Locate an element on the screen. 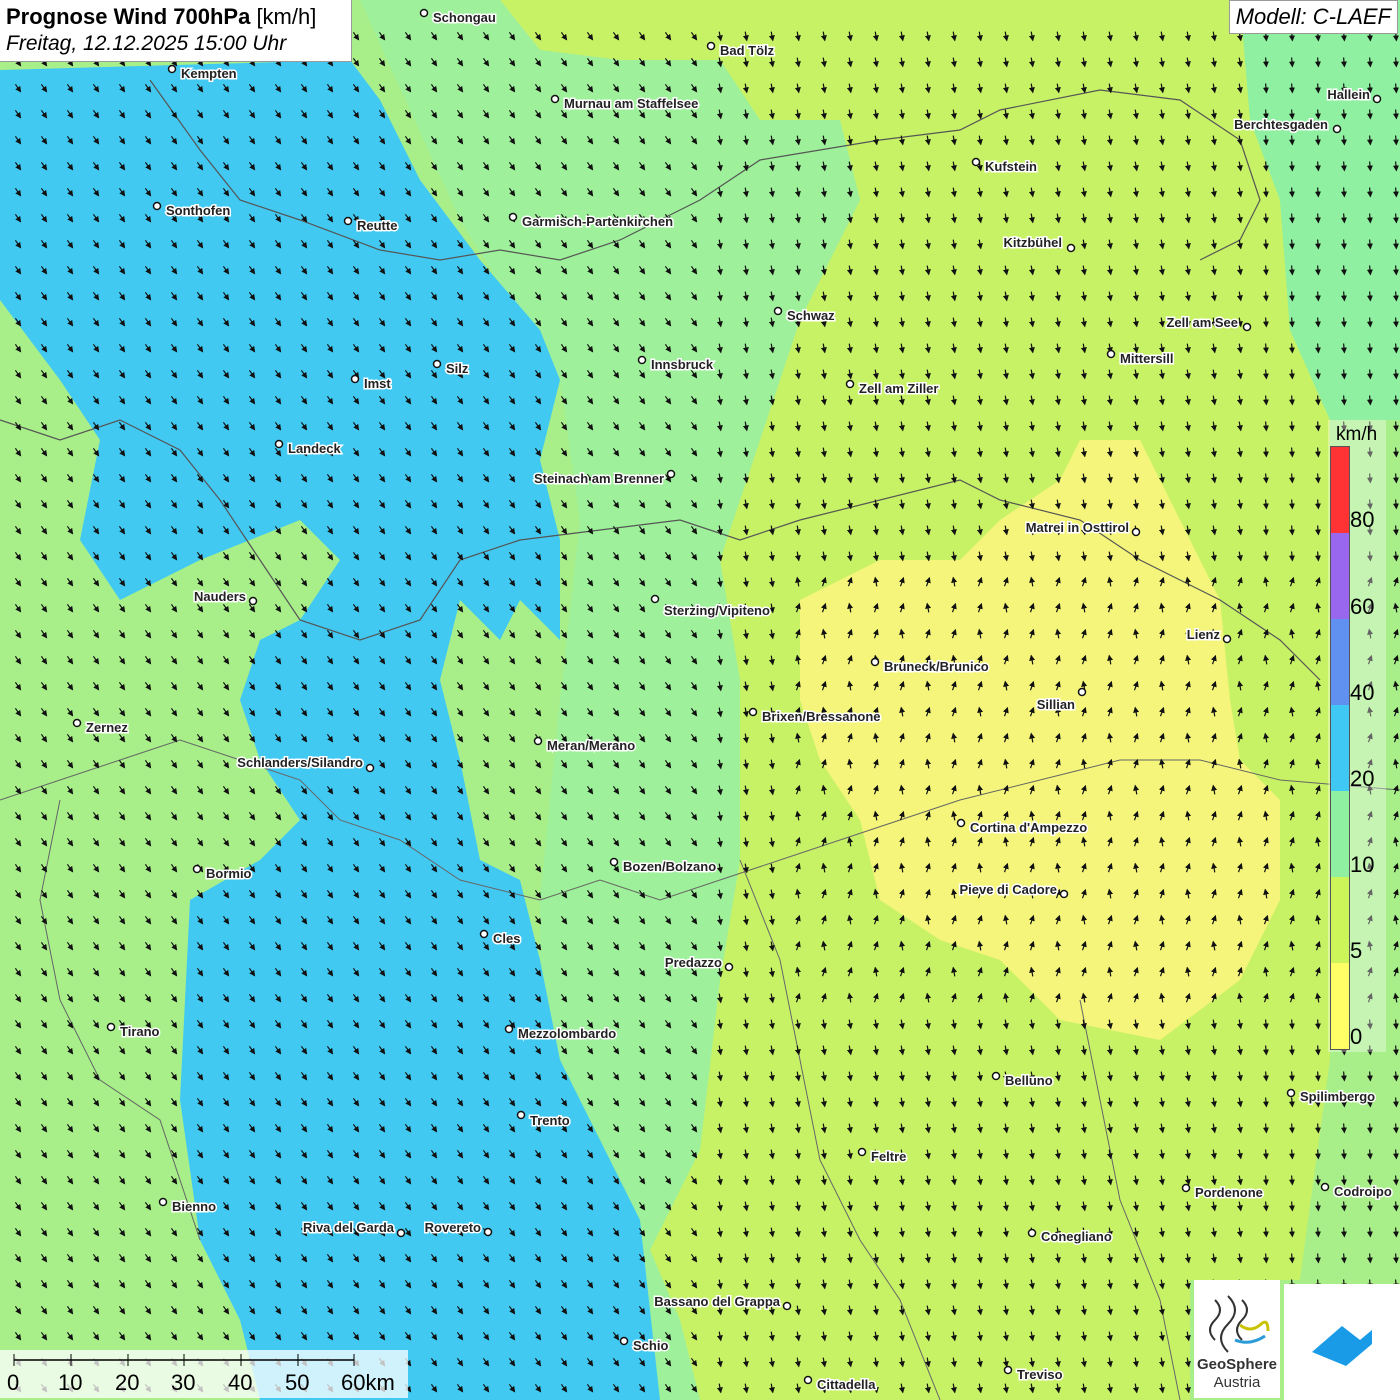  city-label: Matrei in Osttirol is located at coordinates (1077, 527).